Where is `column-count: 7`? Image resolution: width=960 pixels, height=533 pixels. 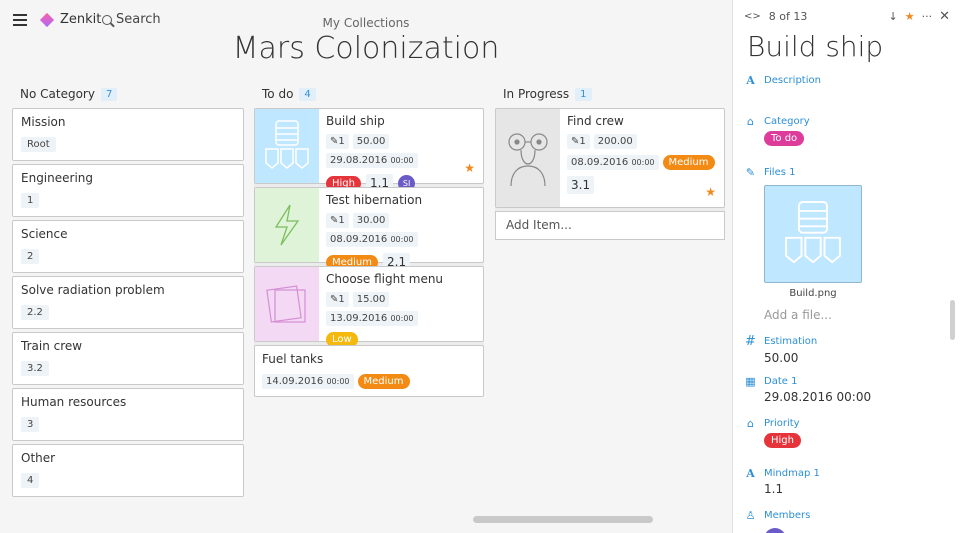 column-count: 7 is located at coordinates (109, 94).